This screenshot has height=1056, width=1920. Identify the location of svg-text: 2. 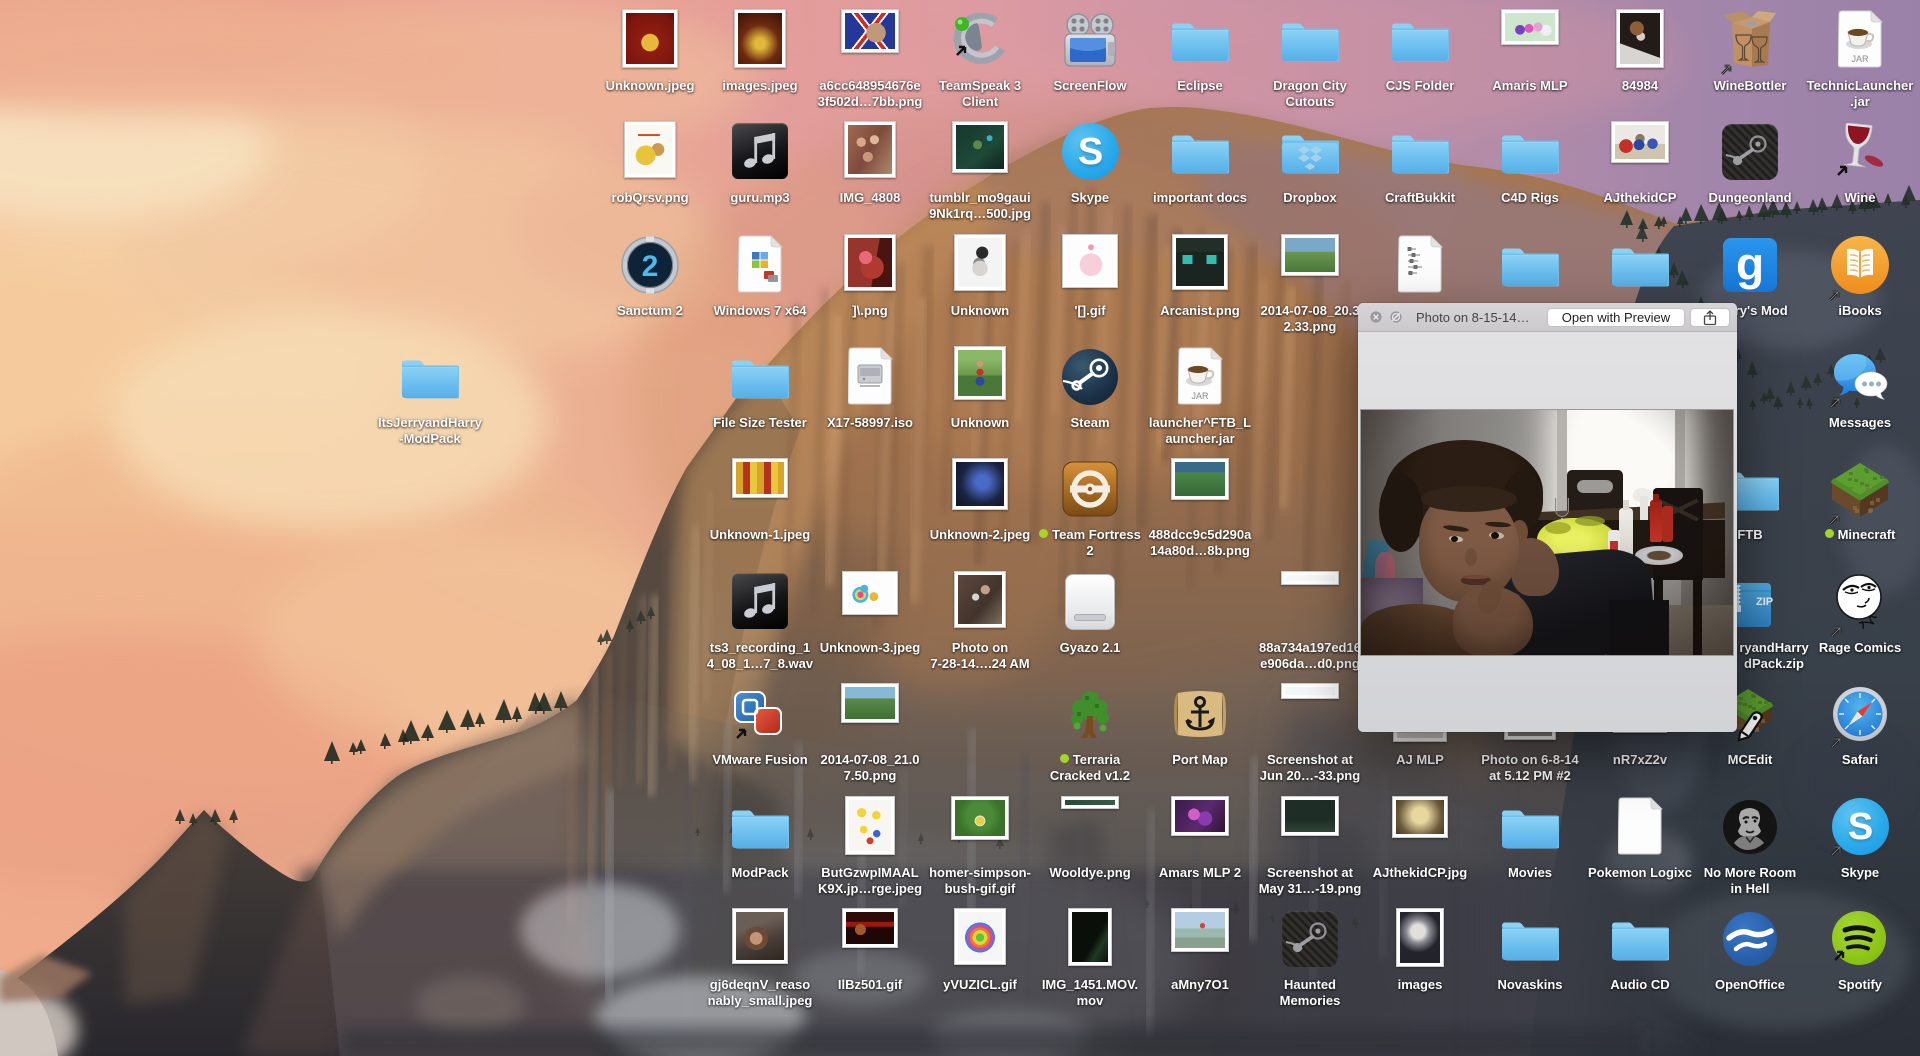
(650, 266).